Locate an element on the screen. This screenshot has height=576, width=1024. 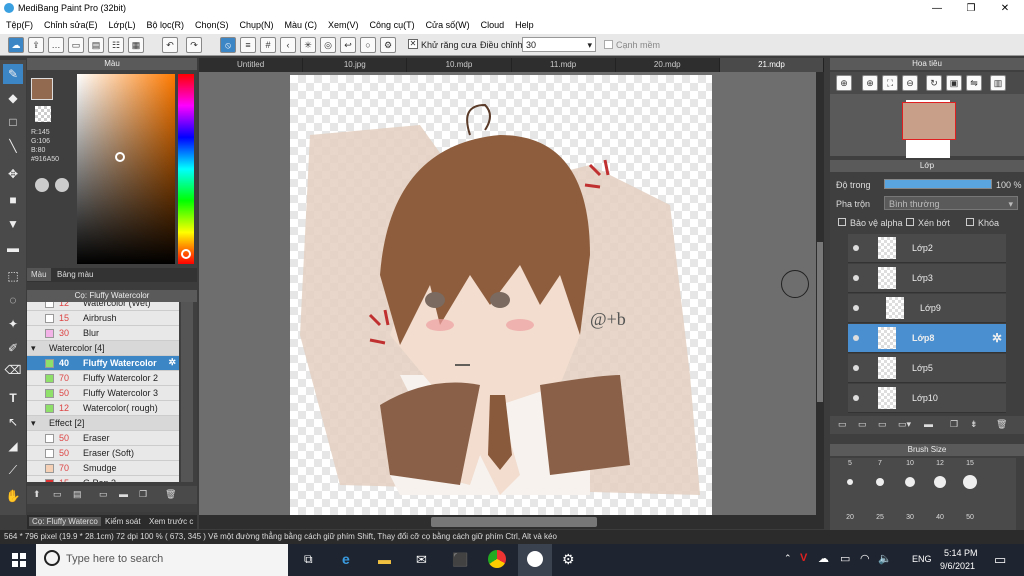
file-explorer-icon: ▬ is located at coordinates (384, 559).